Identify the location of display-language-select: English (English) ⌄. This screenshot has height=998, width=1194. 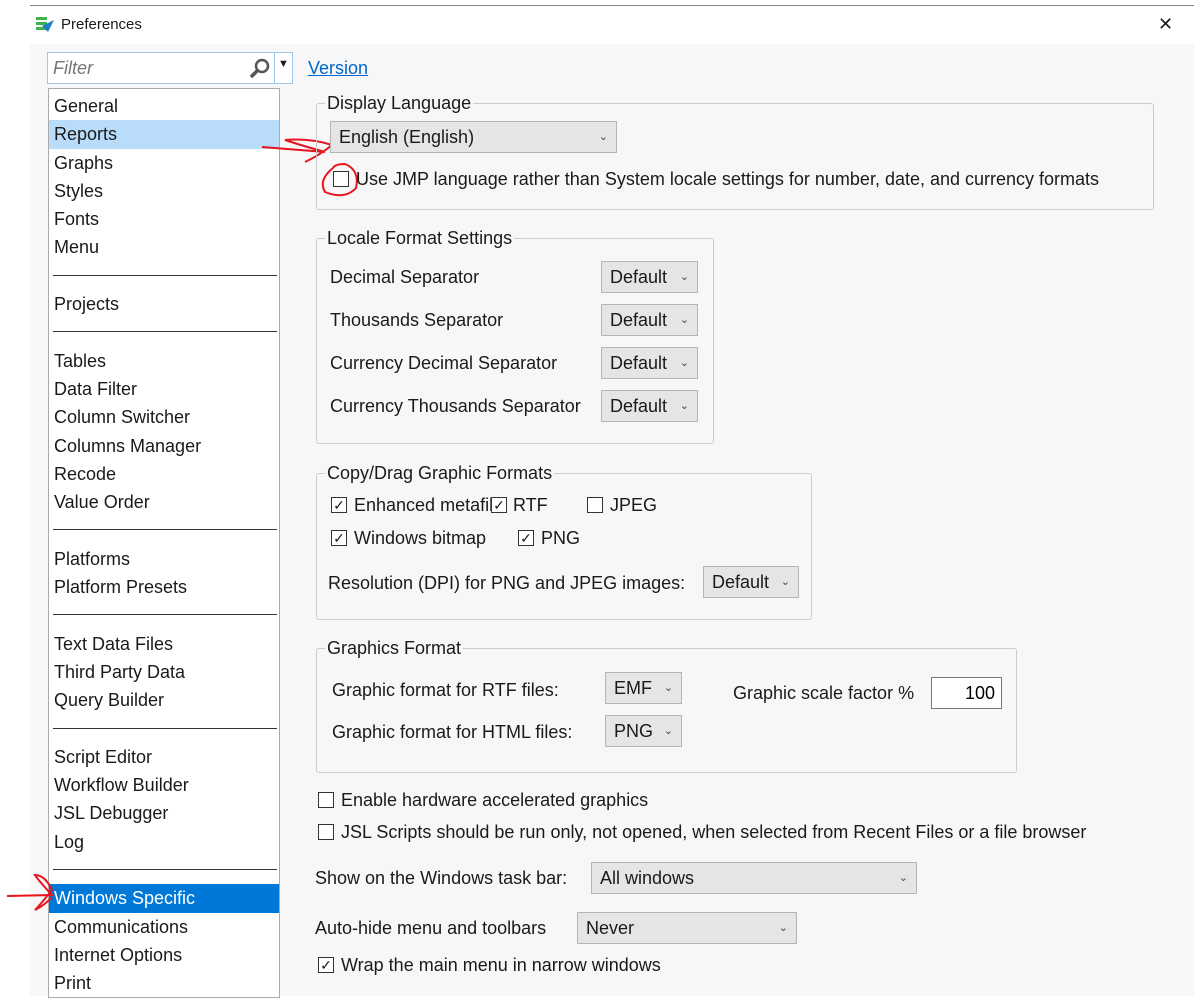
(473, 137).